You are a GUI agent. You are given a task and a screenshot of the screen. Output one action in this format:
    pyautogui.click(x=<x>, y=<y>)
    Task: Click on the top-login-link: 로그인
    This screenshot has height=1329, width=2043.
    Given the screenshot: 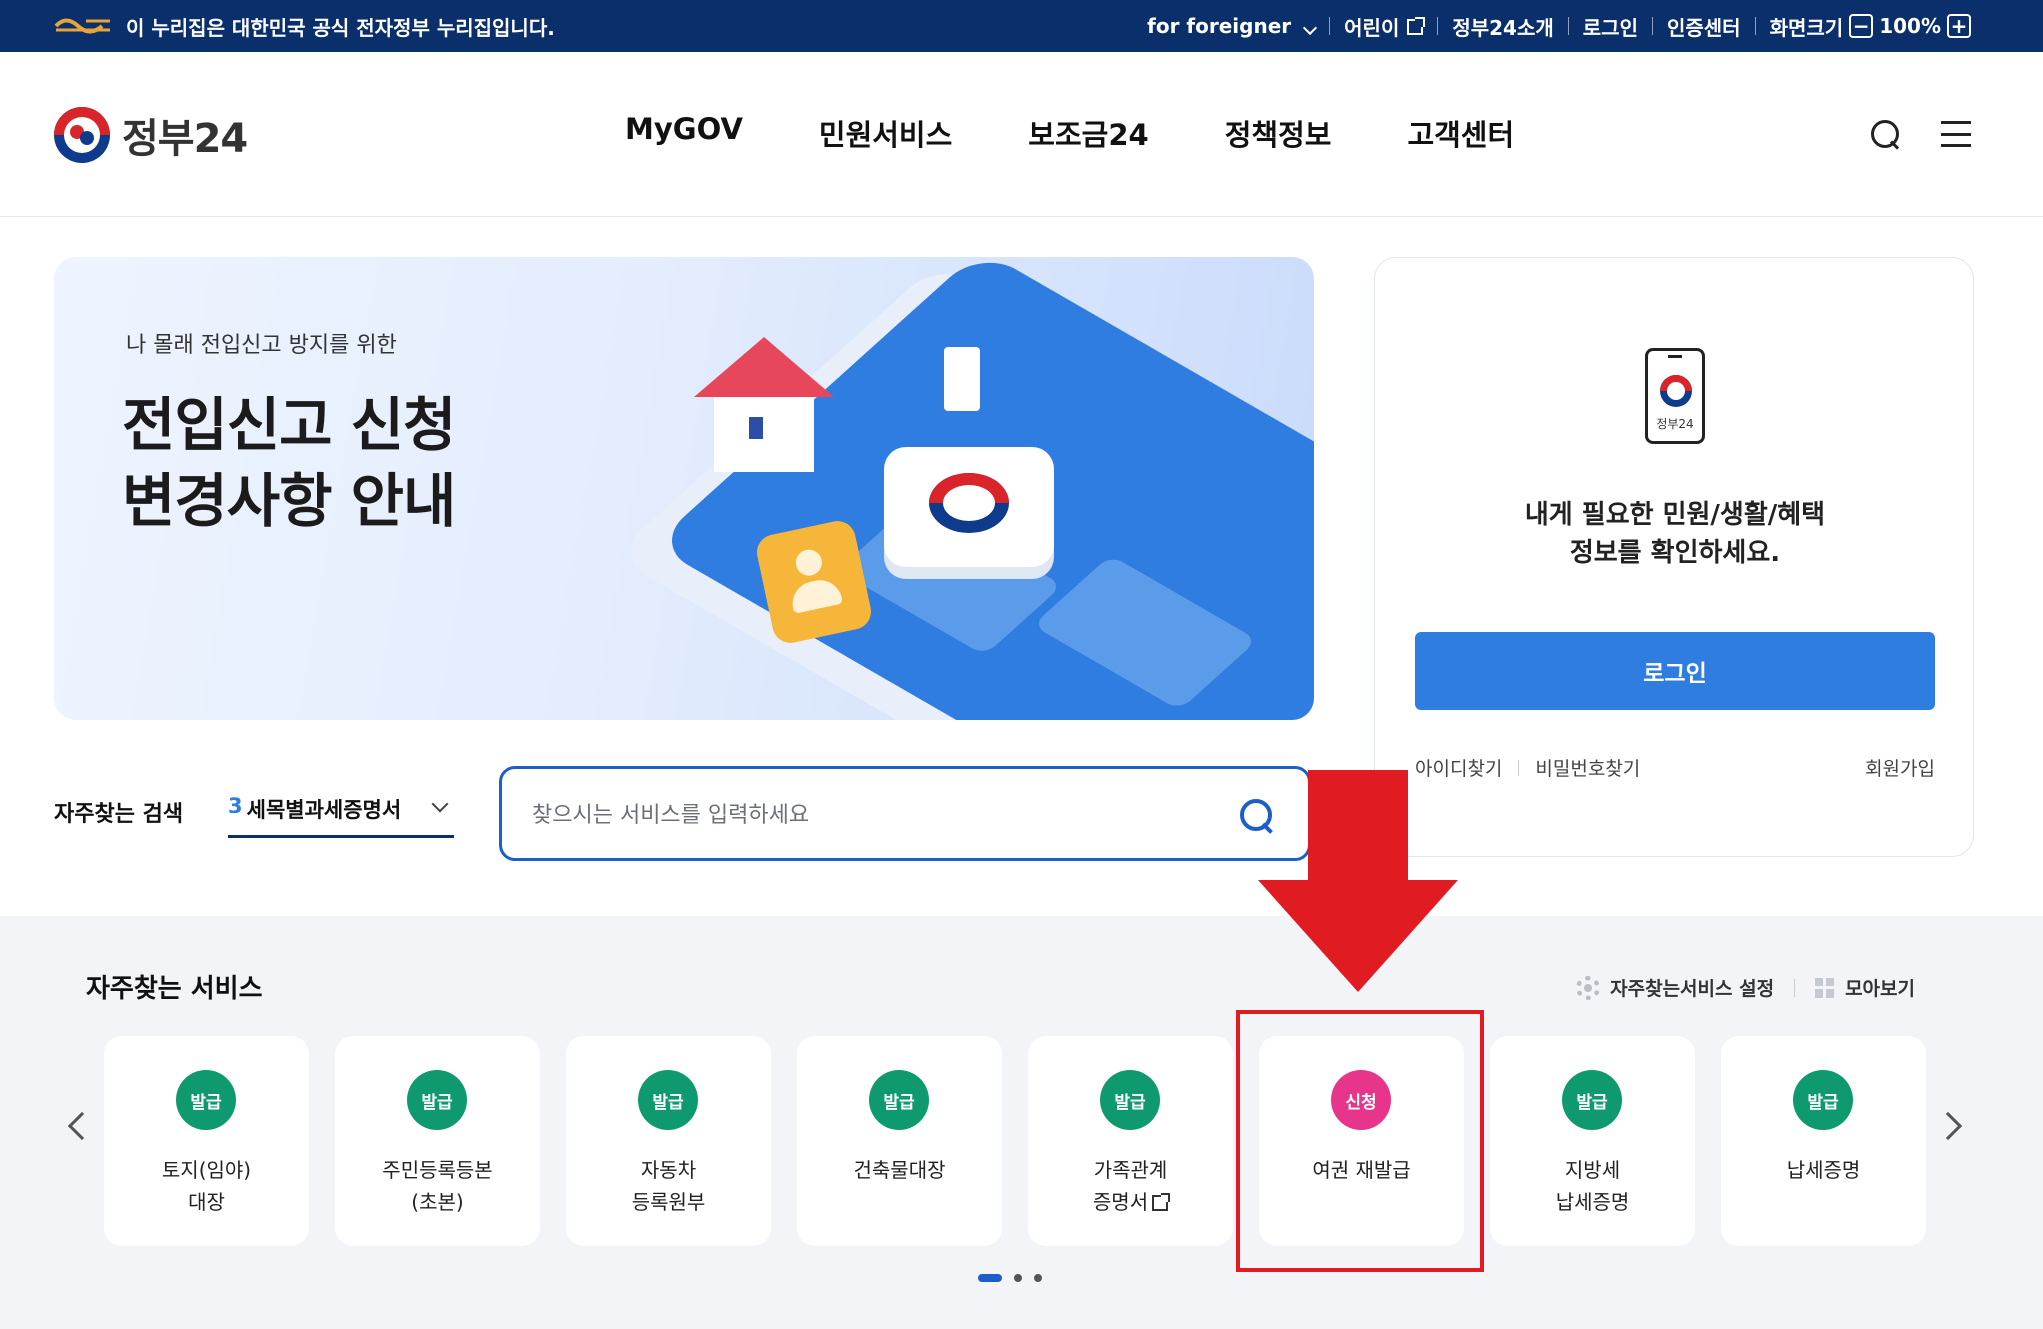 What is the action you would take?
    pyautogui.click(x=1610, y=26)
    